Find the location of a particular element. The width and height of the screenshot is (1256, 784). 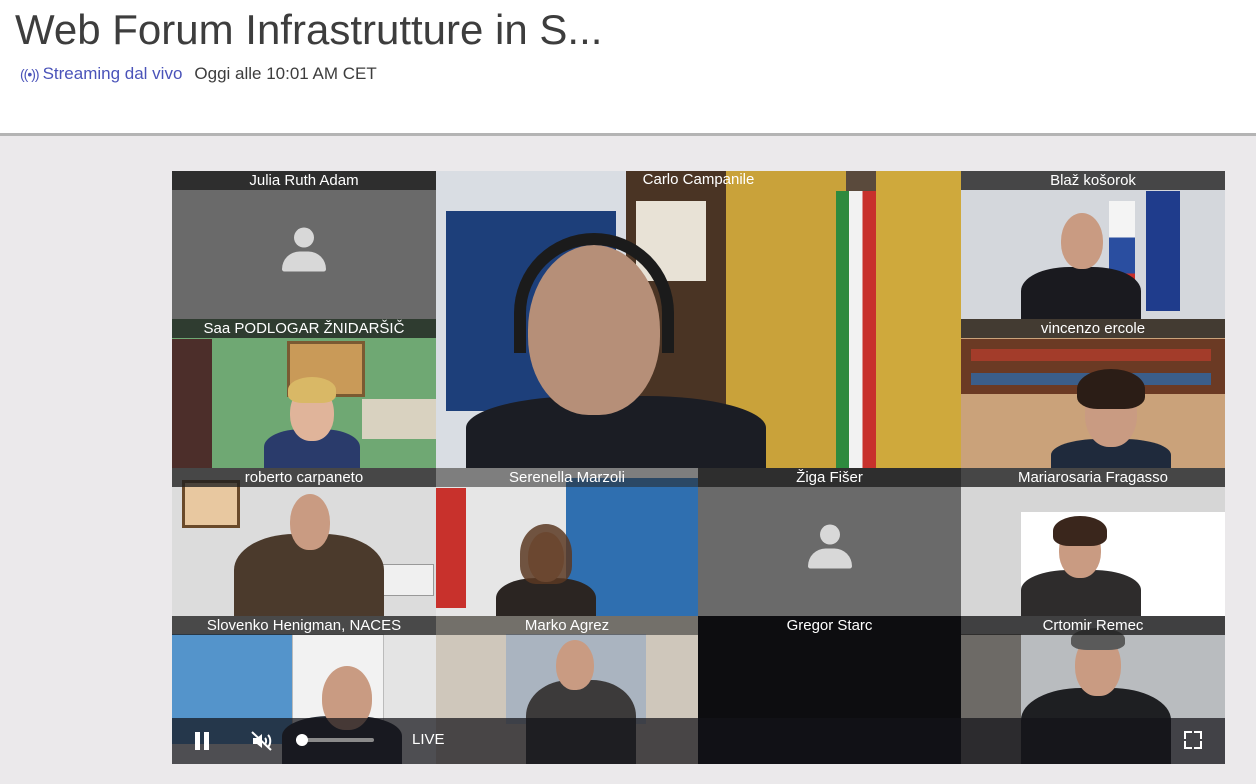

participant-name: Julia Ruth Adam is located at coordinates (304, 180).